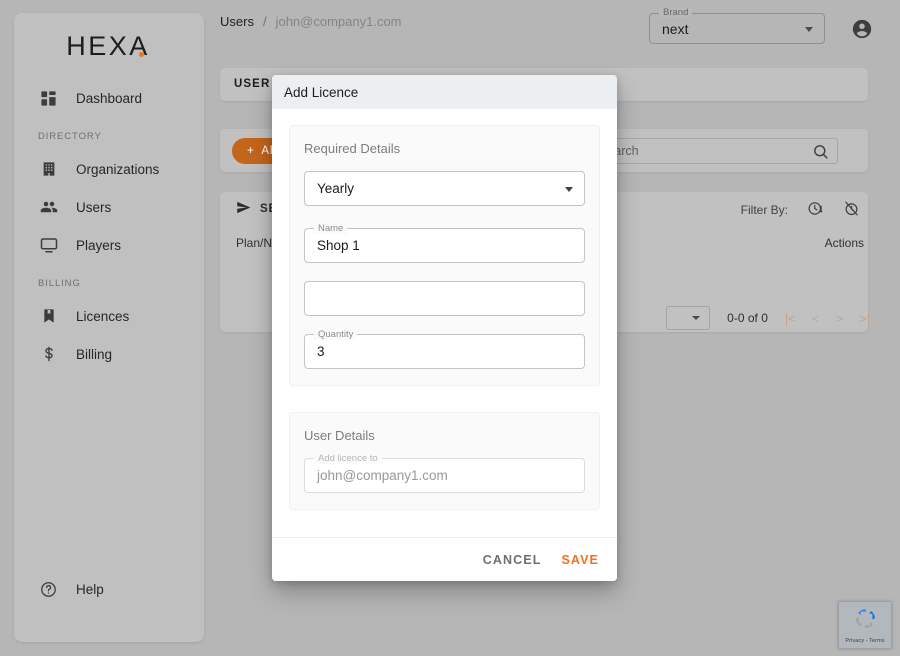  I want to click on sidebar-item-label: Dashboard, so click(109, 98).